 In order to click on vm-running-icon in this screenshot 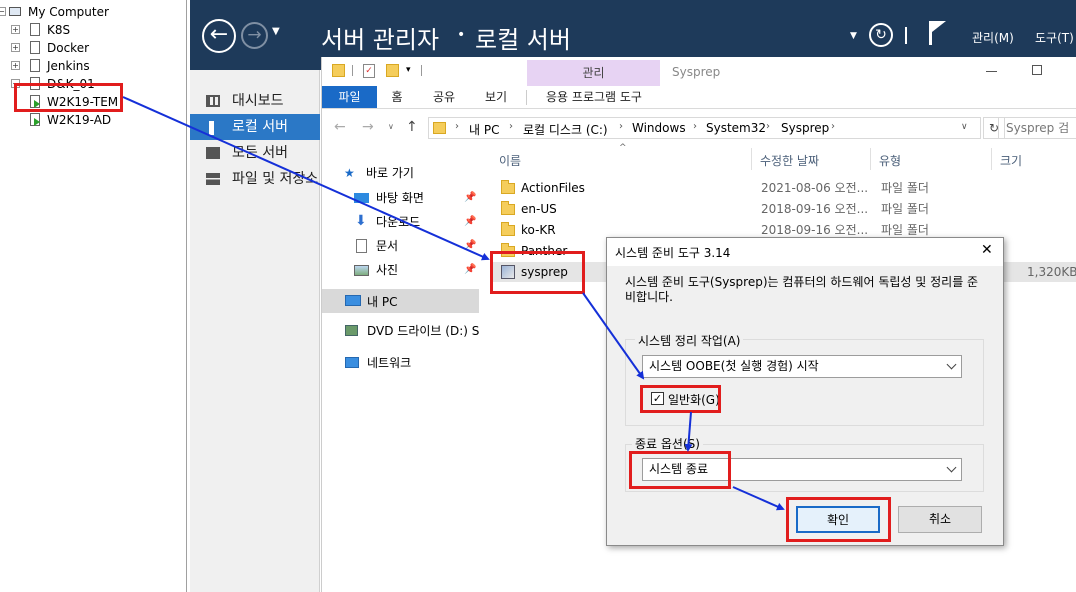, I will do `click(35, 119)`.